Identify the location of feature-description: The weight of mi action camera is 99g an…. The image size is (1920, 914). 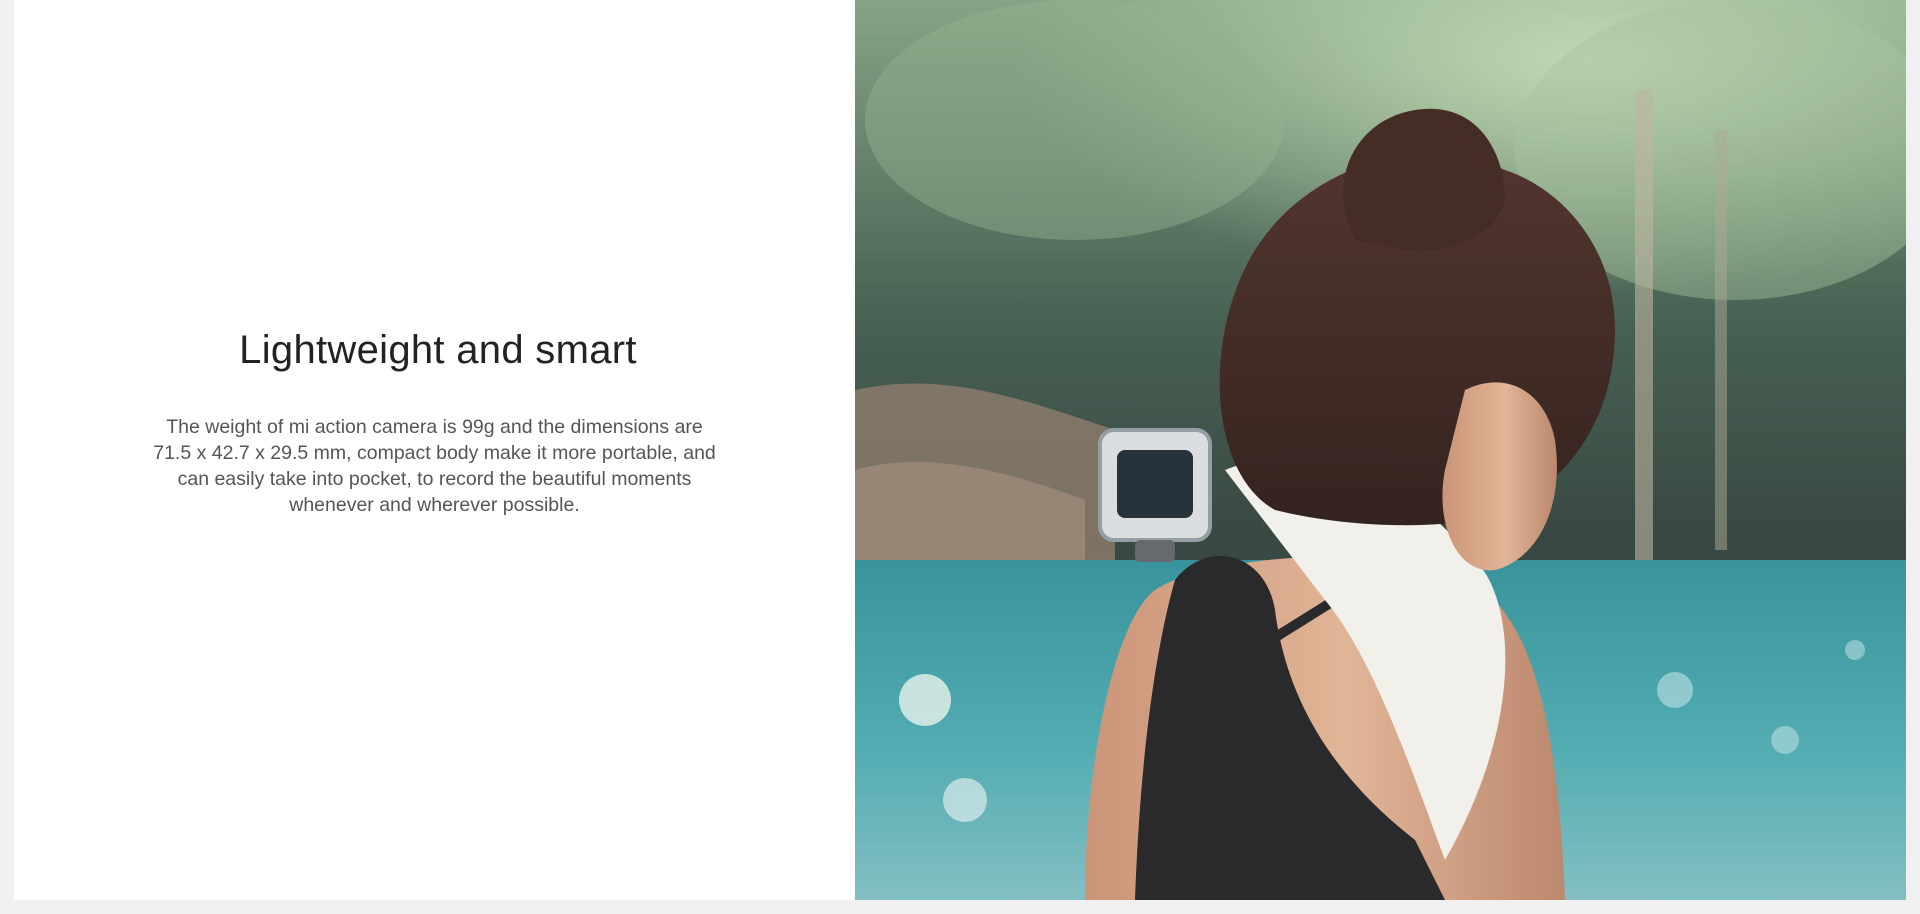
(434, 466).